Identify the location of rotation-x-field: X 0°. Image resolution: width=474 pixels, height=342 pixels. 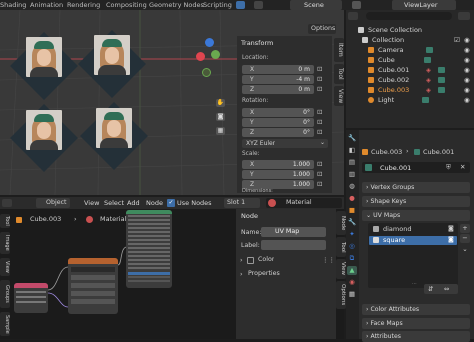
(278, 112).